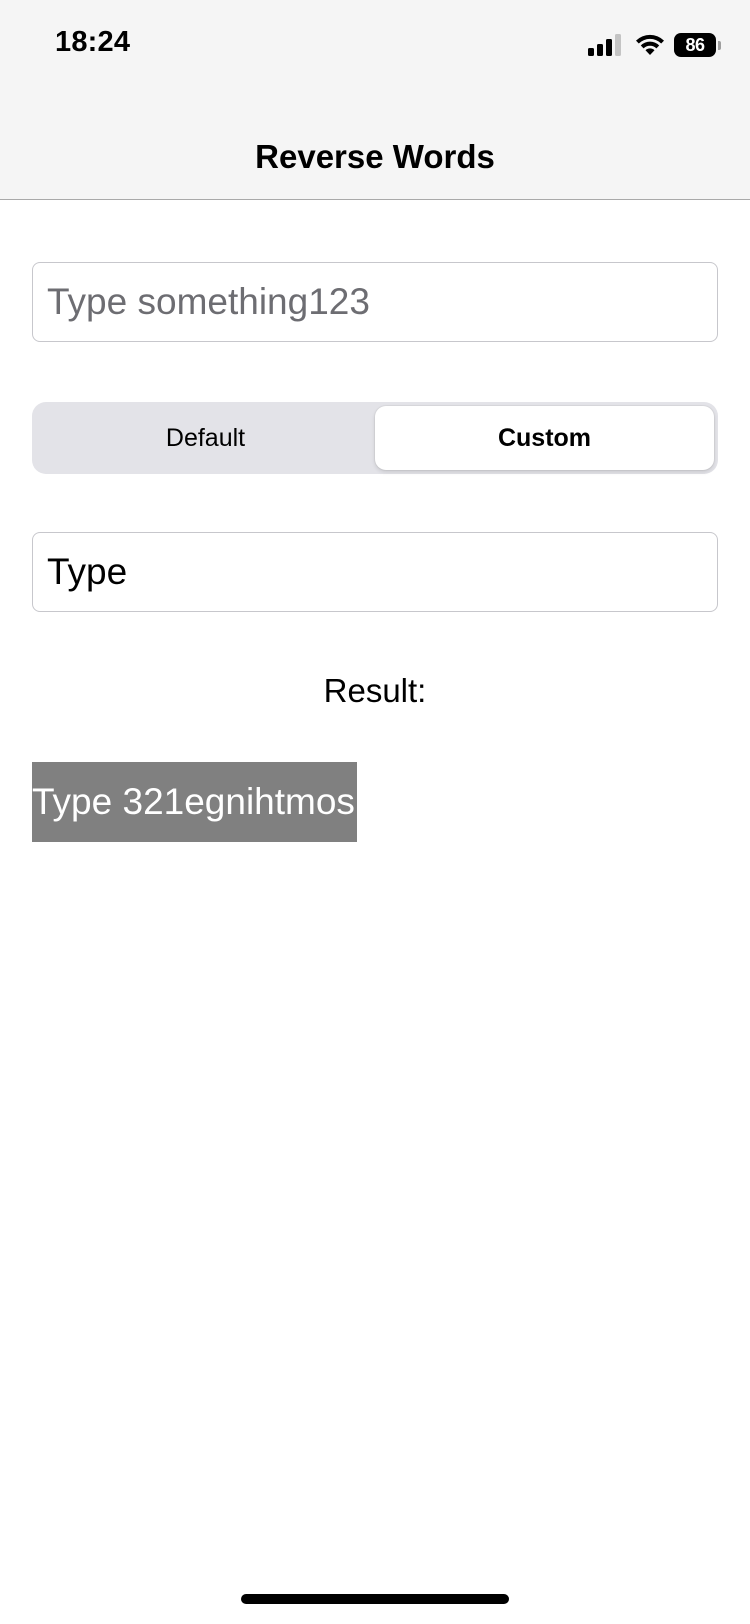  What do you see at coordinates (194, 802) in the screenshot?
I see `result-value: Type 321egnihtmos` at bounding box center [194, 802].